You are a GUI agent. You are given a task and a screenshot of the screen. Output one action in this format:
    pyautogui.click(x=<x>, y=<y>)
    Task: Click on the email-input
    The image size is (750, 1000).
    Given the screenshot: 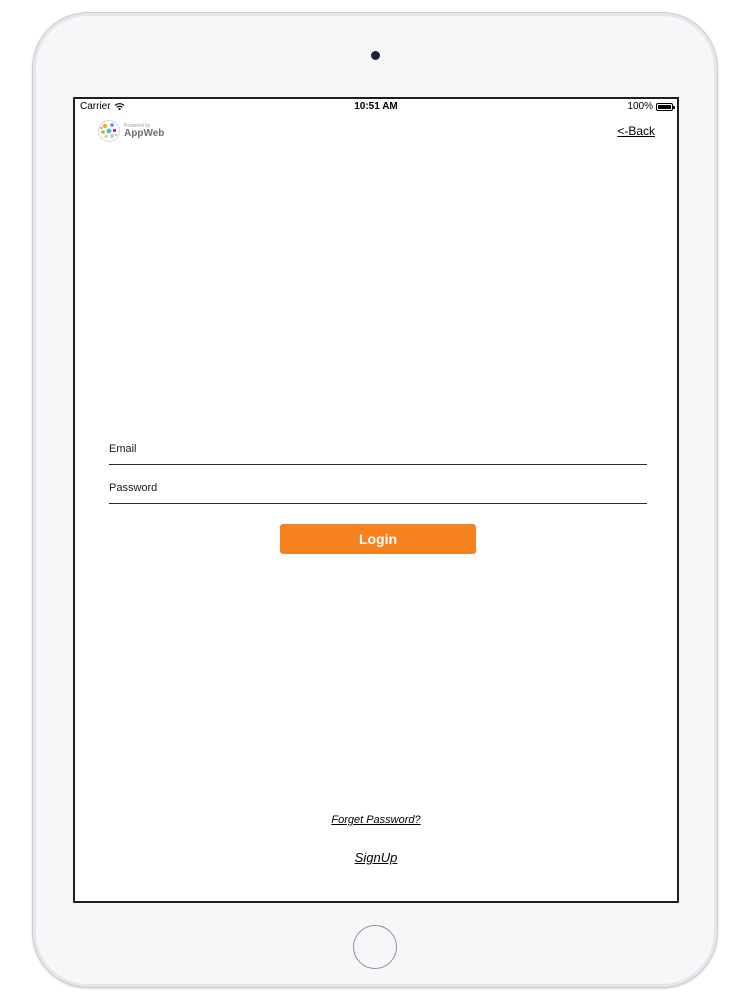 What is the action you would take?
    pyautogui.click(x=378, y=451)
    